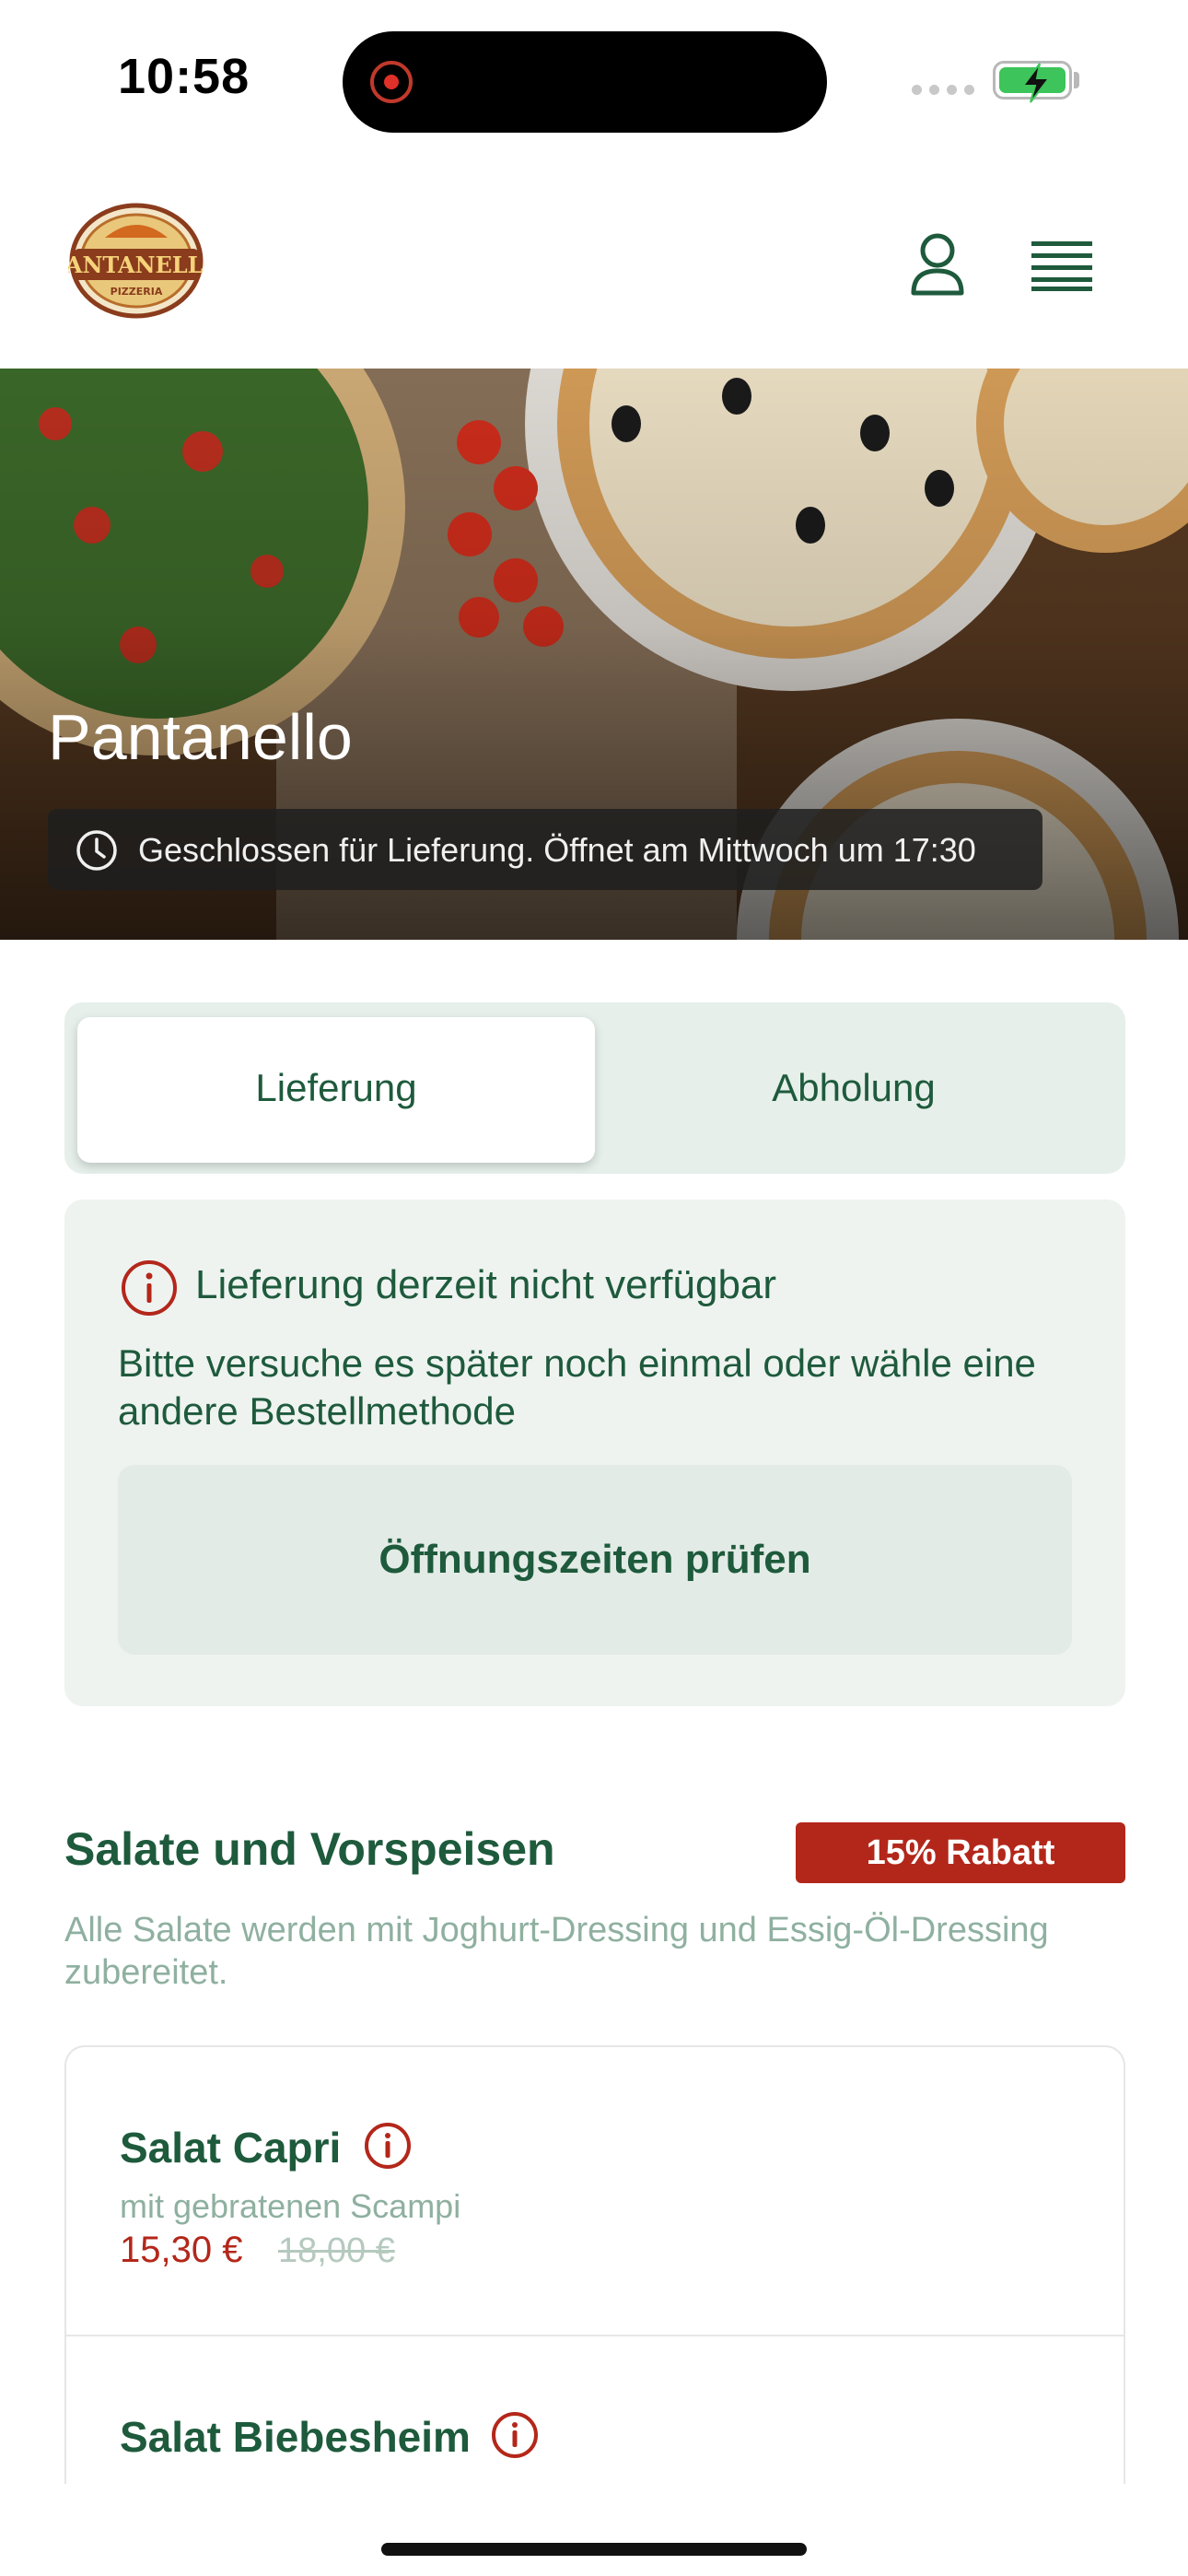 The height and width of the screenshot is (2576, 1188). I want to click on bottom-safe-area, so click(594, 2530).